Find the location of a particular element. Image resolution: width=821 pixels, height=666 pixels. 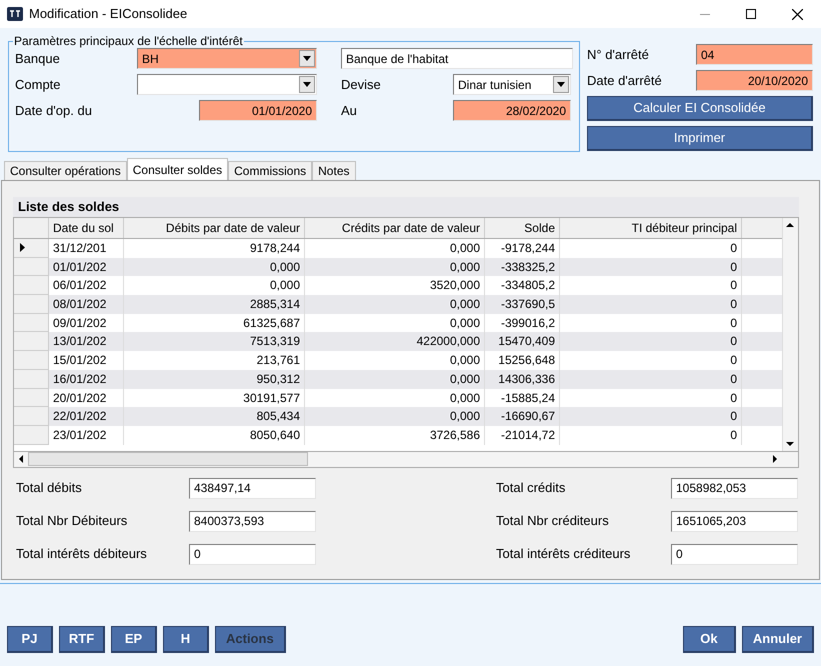

table-row: 16/01/202 950,312 0,000 14306,336 0 is located at coordinates (398, 379).